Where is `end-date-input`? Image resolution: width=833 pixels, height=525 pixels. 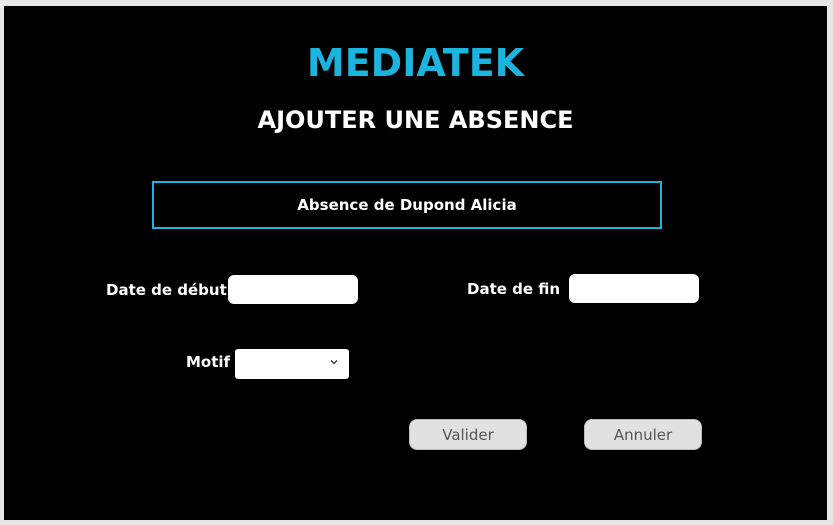 end-date-input is located at coordinates (634, 288).